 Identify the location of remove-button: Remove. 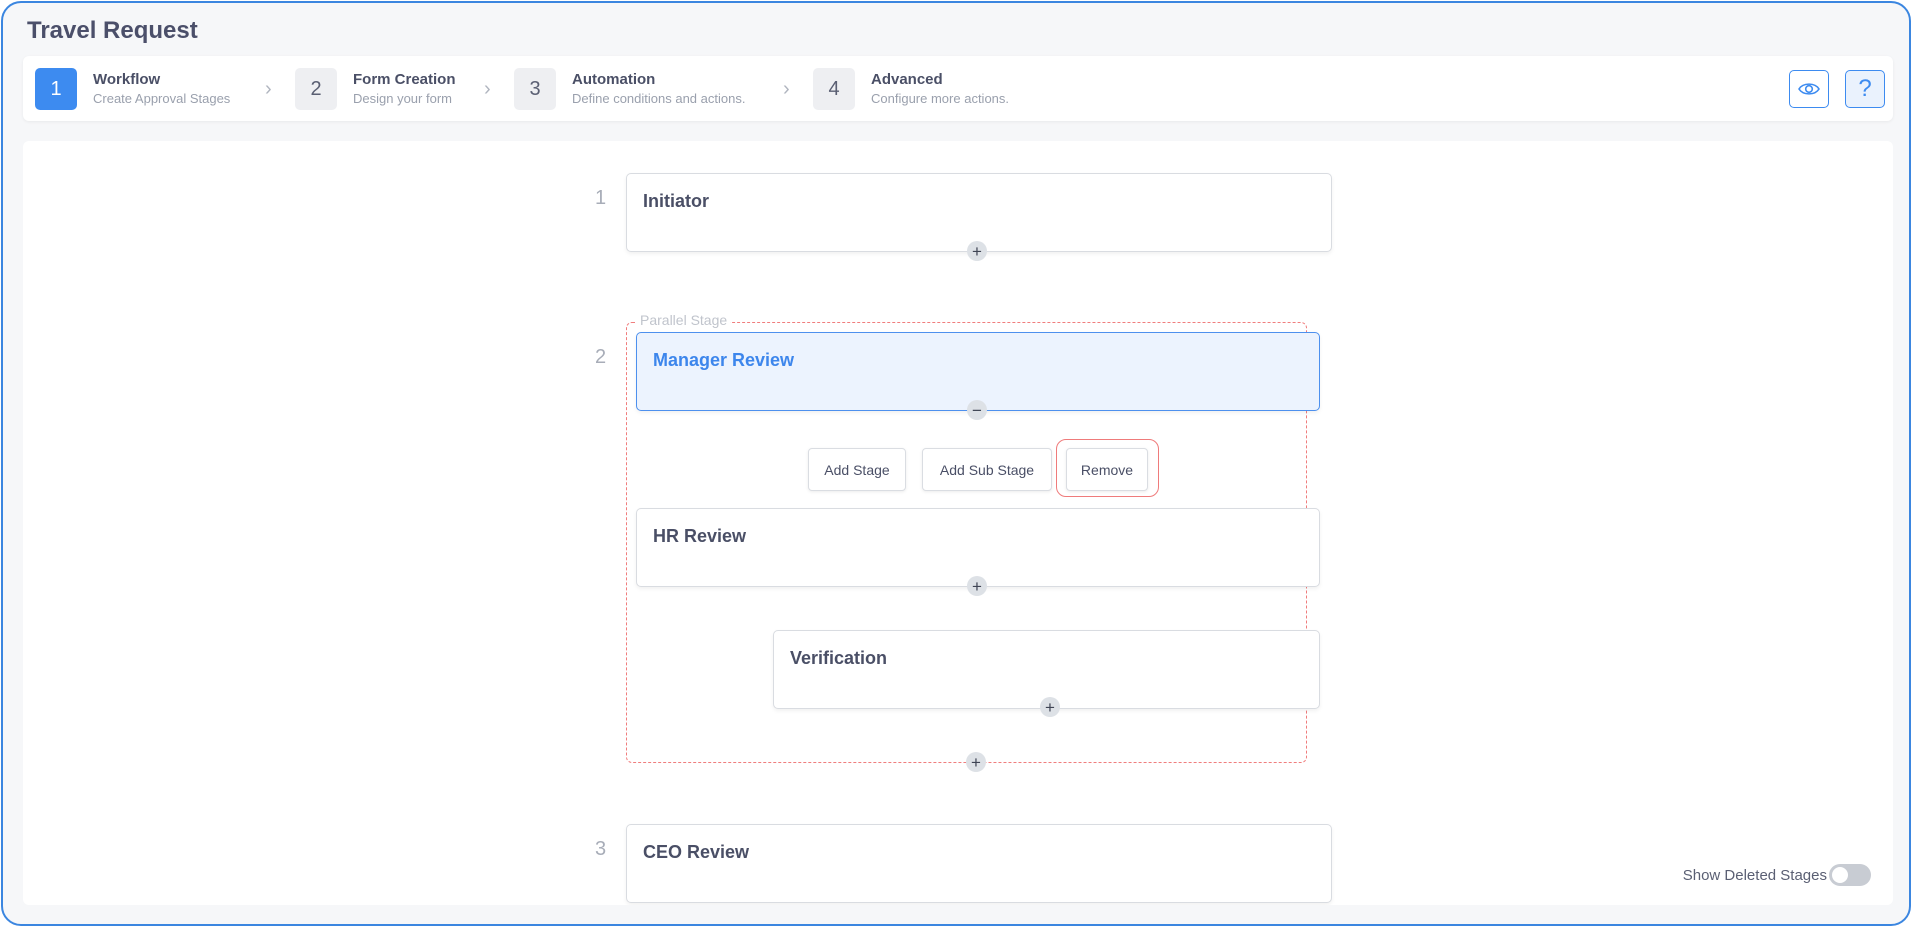
(1107, 469).